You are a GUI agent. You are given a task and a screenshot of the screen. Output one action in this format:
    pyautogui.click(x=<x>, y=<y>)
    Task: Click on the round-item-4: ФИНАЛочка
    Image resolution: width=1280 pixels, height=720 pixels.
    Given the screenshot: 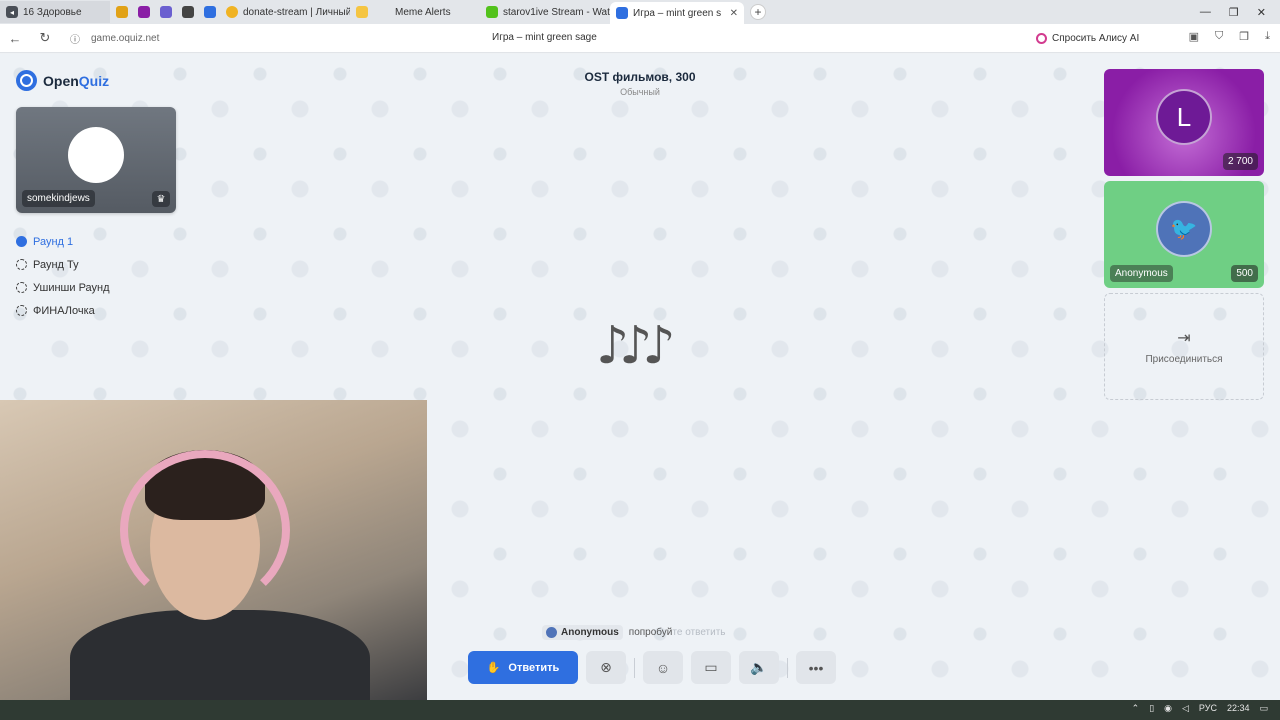 What is the action you would take?
    pyautogui.click(x=63, y=310)
    